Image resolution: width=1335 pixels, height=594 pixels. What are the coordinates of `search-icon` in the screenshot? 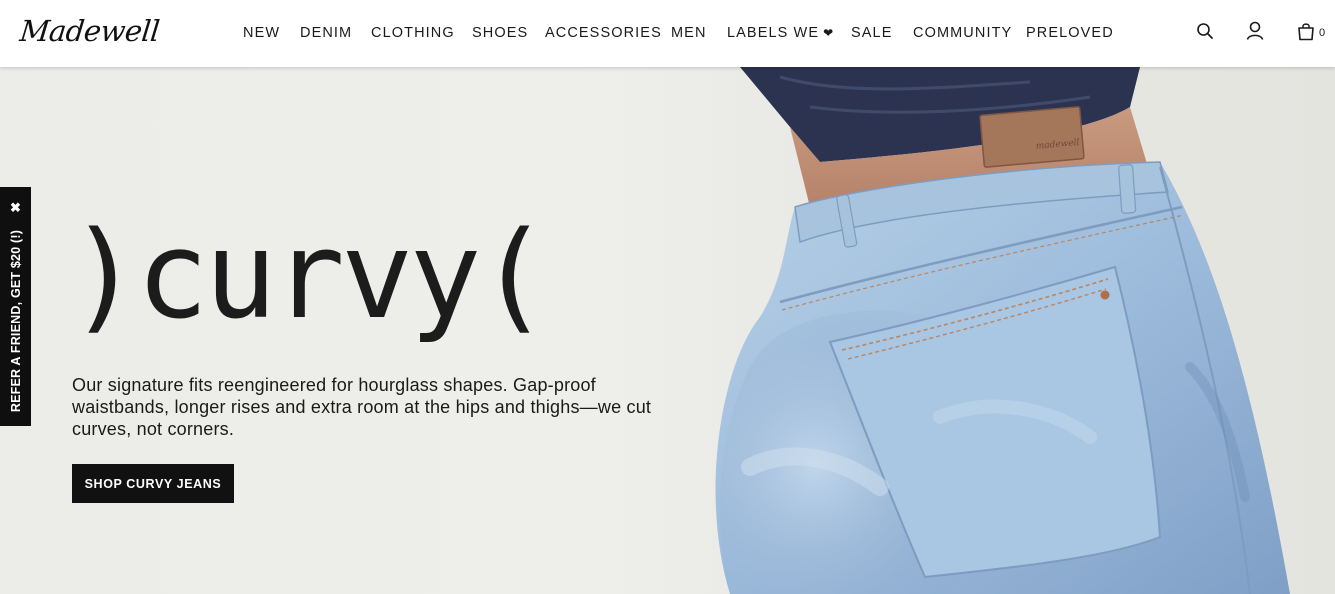 It's located at (1206, 32).